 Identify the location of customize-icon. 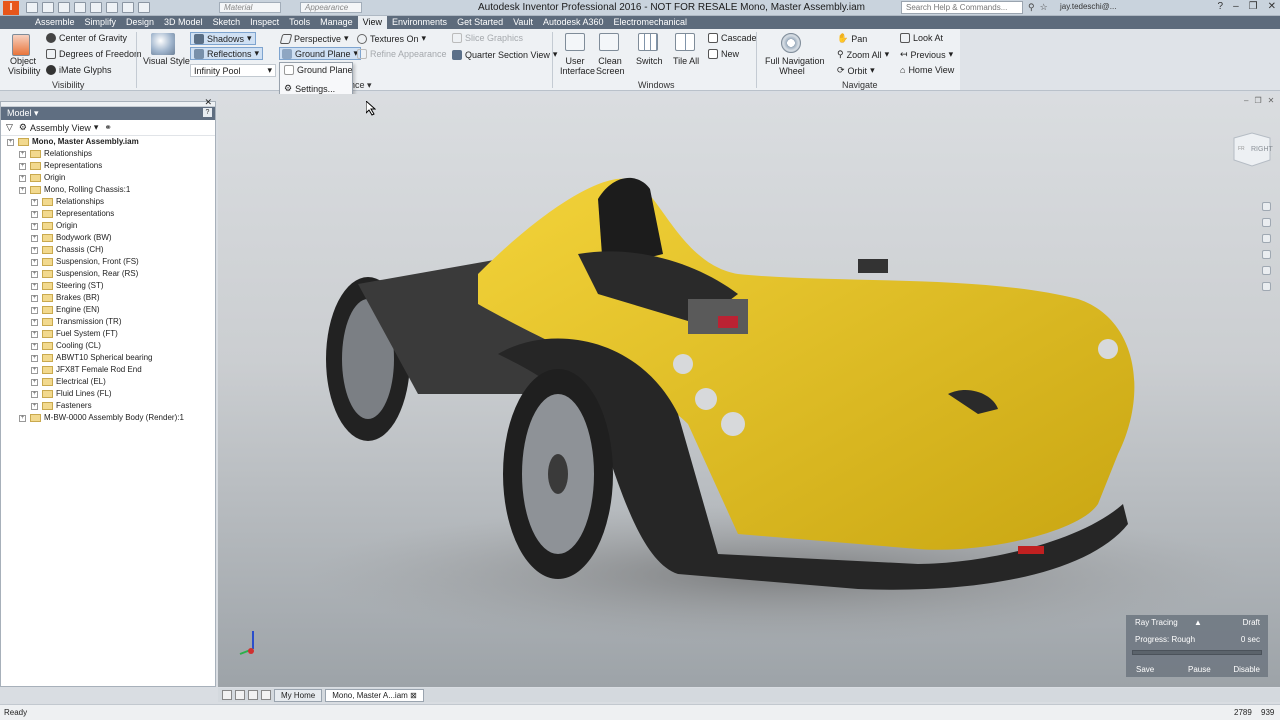
(1266, 286).